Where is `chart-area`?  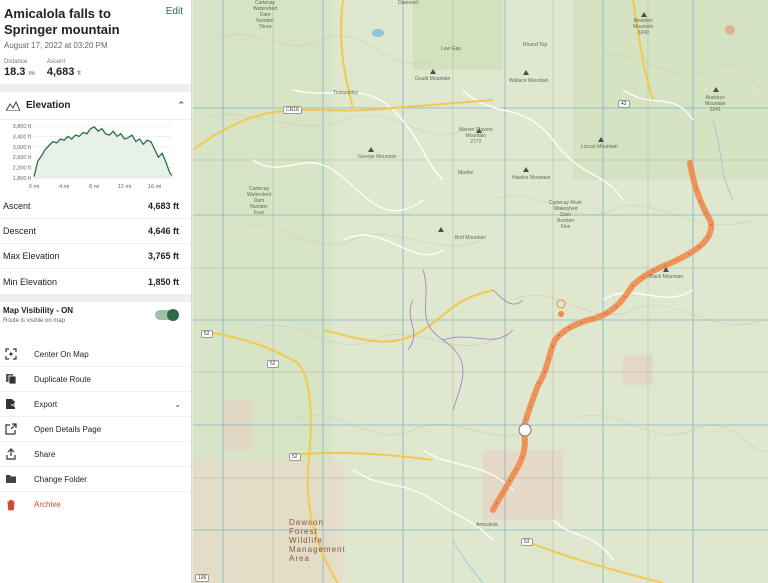 chart-area is located at coordinates (103, 152).